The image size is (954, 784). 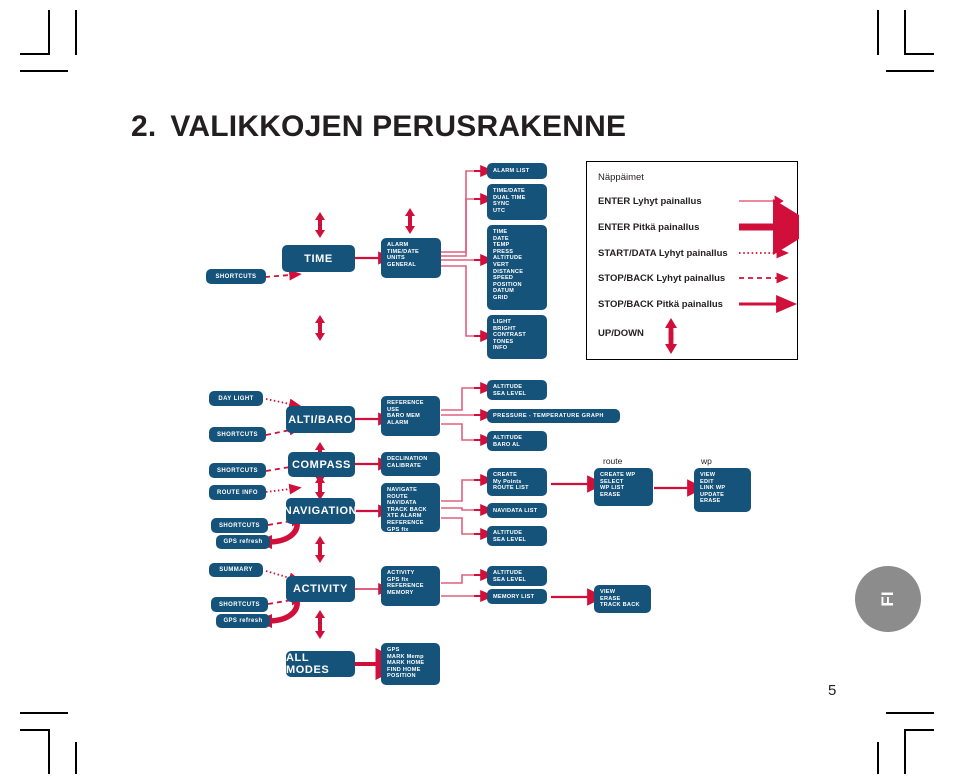 I want to click on node-alarm-list: ALARM LIST, so click(x=517, y=171).